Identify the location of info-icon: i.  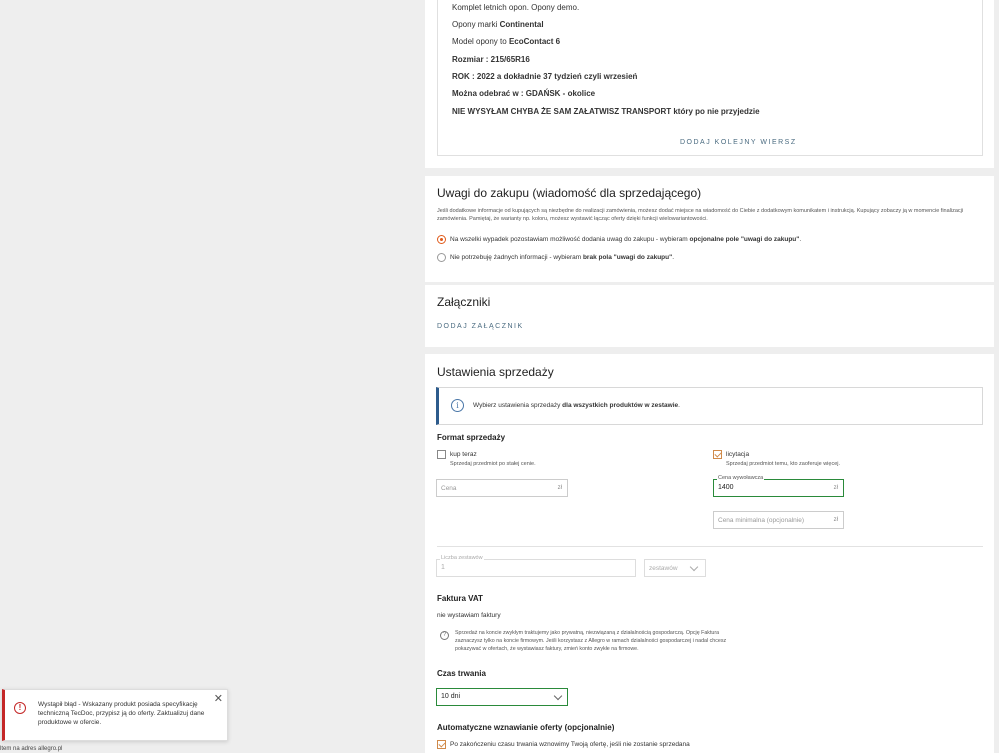
(457, 405).